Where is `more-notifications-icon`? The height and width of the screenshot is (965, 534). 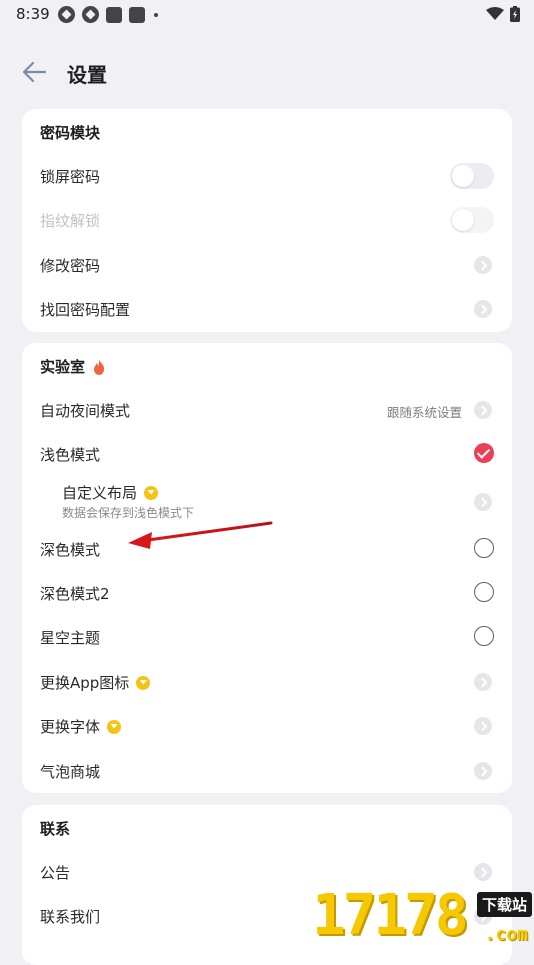 more-notifications-icon is located at coordinates (156, 14).